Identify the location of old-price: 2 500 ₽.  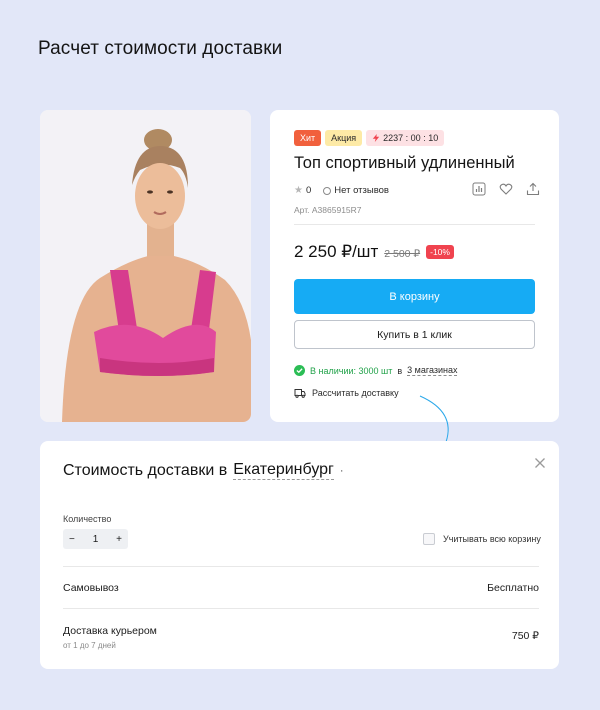
(402, 254).